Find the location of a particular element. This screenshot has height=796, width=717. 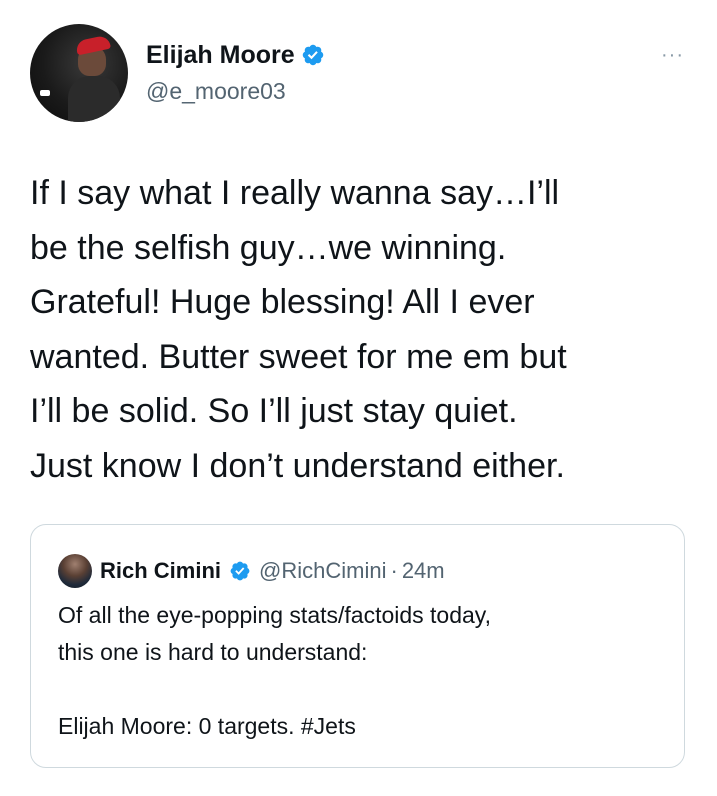

avatar-figure-body is located at coordinates (94, 99).